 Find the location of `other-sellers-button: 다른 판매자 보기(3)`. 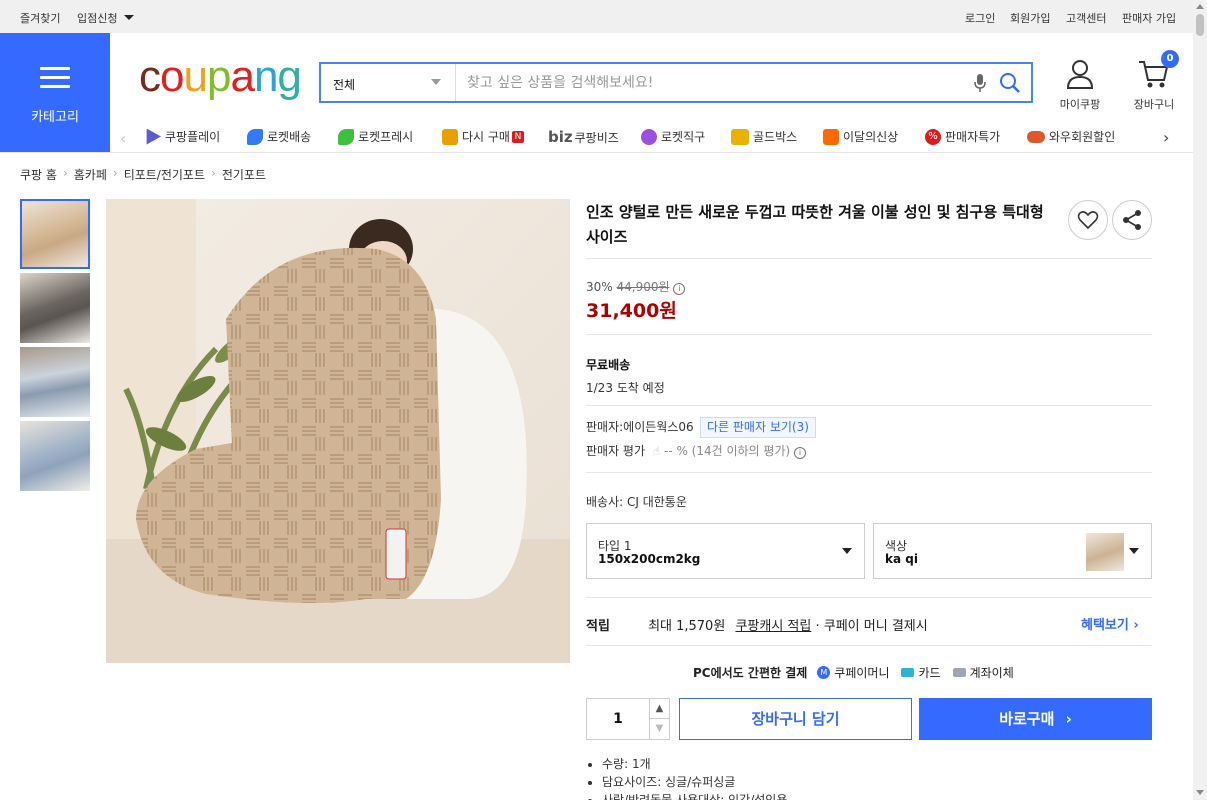

other-sellers-button: 다른 판매자 보기(3) is located at coordinates (758, 427).